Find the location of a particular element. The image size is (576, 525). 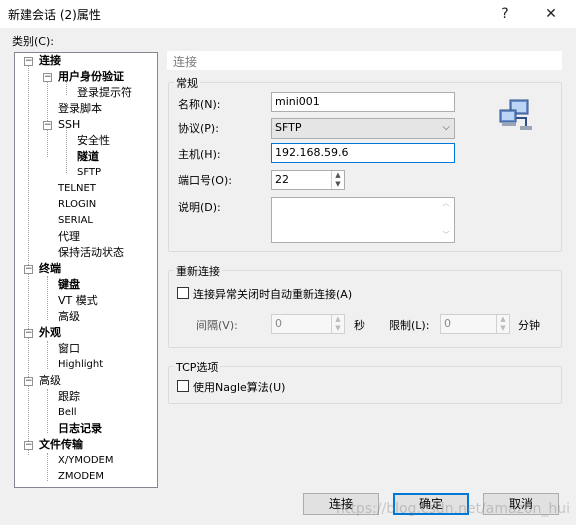

title-bar: 新建会话 (2)属性 ? ✕ is located at coordinates (288, 14).